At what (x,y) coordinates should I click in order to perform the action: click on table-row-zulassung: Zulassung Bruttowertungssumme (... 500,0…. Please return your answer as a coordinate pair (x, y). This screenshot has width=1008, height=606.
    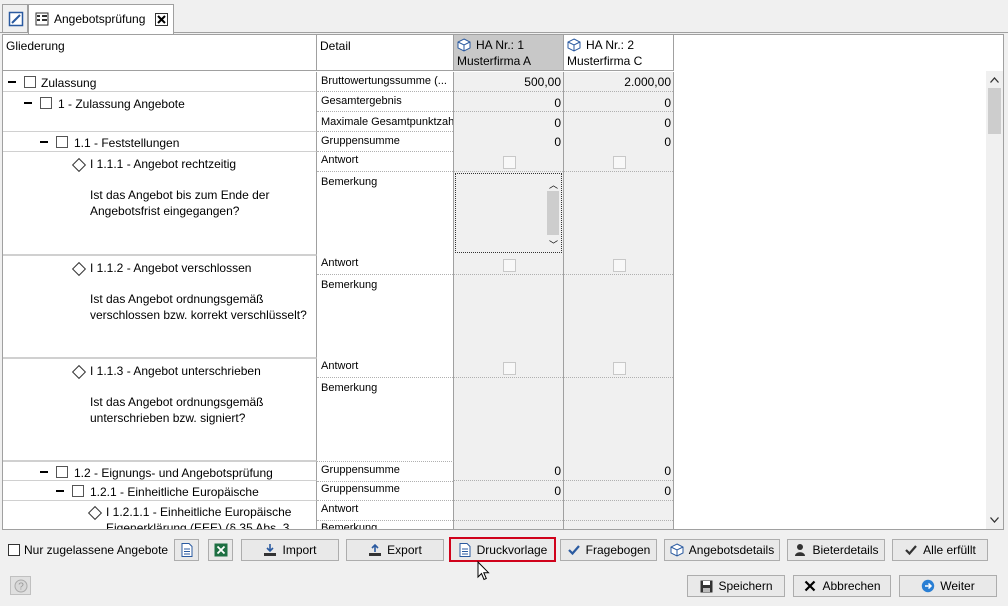
    Looking at the image, I should click on (338, 82).